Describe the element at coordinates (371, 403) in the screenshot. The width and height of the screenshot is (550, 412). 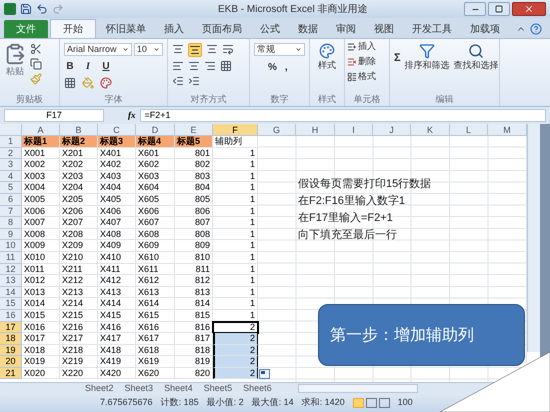
I see `page-layout-icon` at that location.